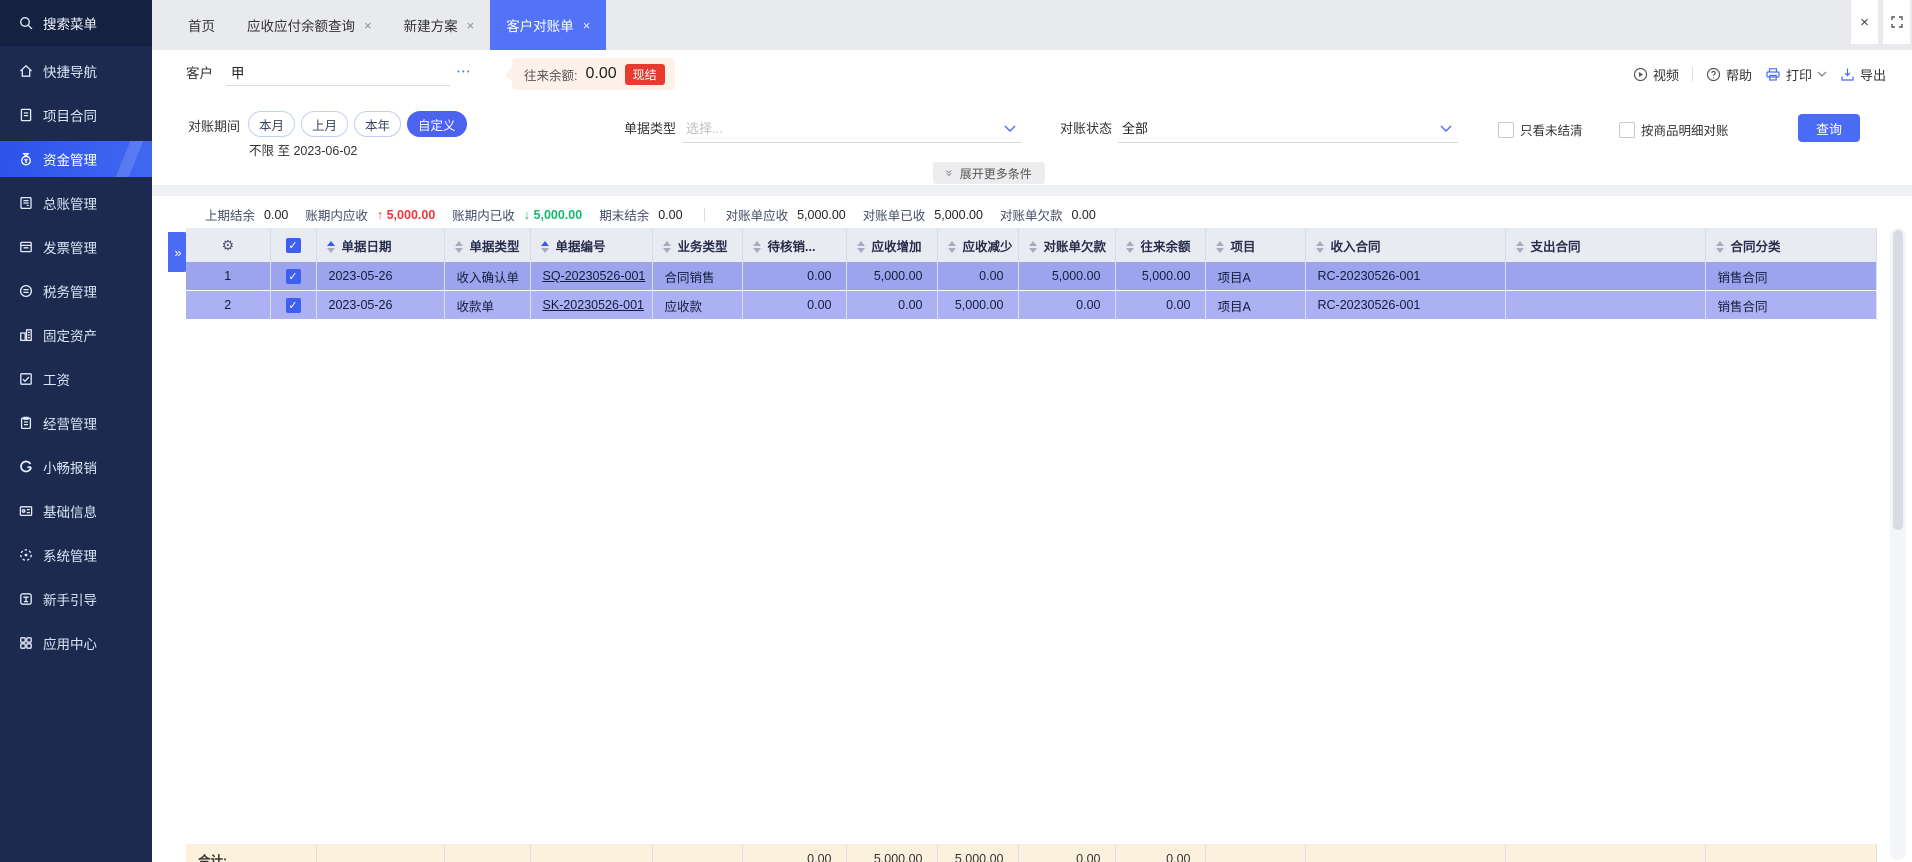 The width and height of the screenshot is (1912, 862). Describe the element at coordinates (76, 71) in the screenshot. I see `sidebar-item-quick-nav: 快捷导航` at that location.